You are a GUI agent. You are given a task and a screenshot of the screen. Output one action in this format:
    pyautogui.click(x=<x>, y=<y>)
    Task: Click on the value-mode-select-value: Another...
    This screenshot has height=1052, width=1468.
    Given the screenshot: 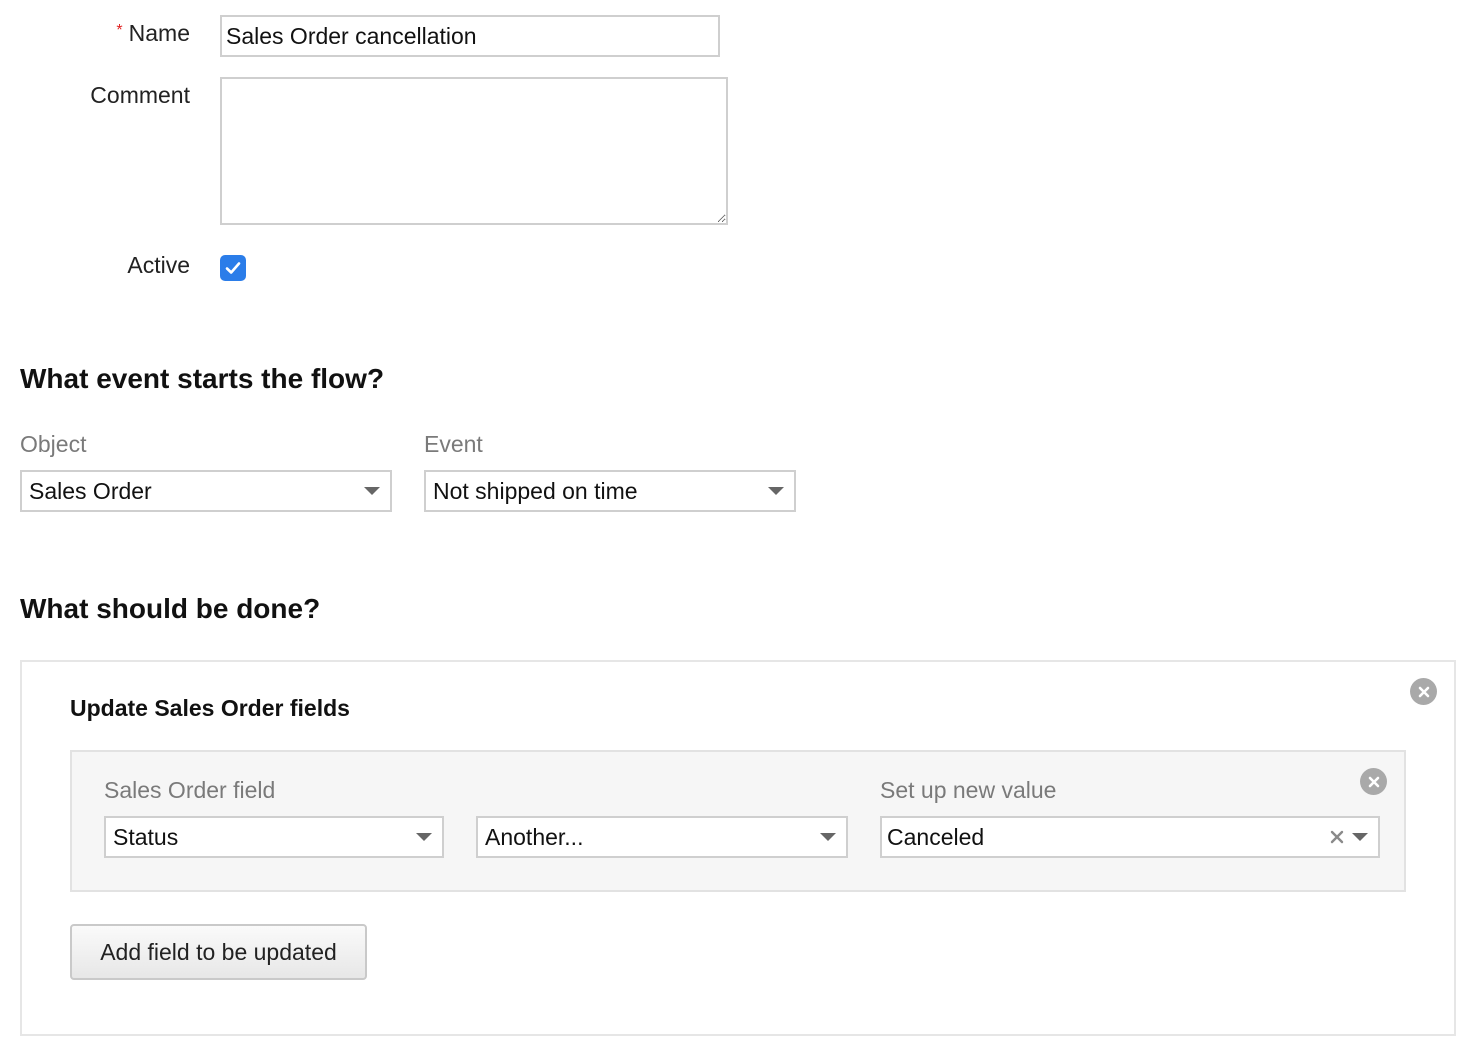 What is the action you would take?
    pyautogui.click(x=534, y=836)
    